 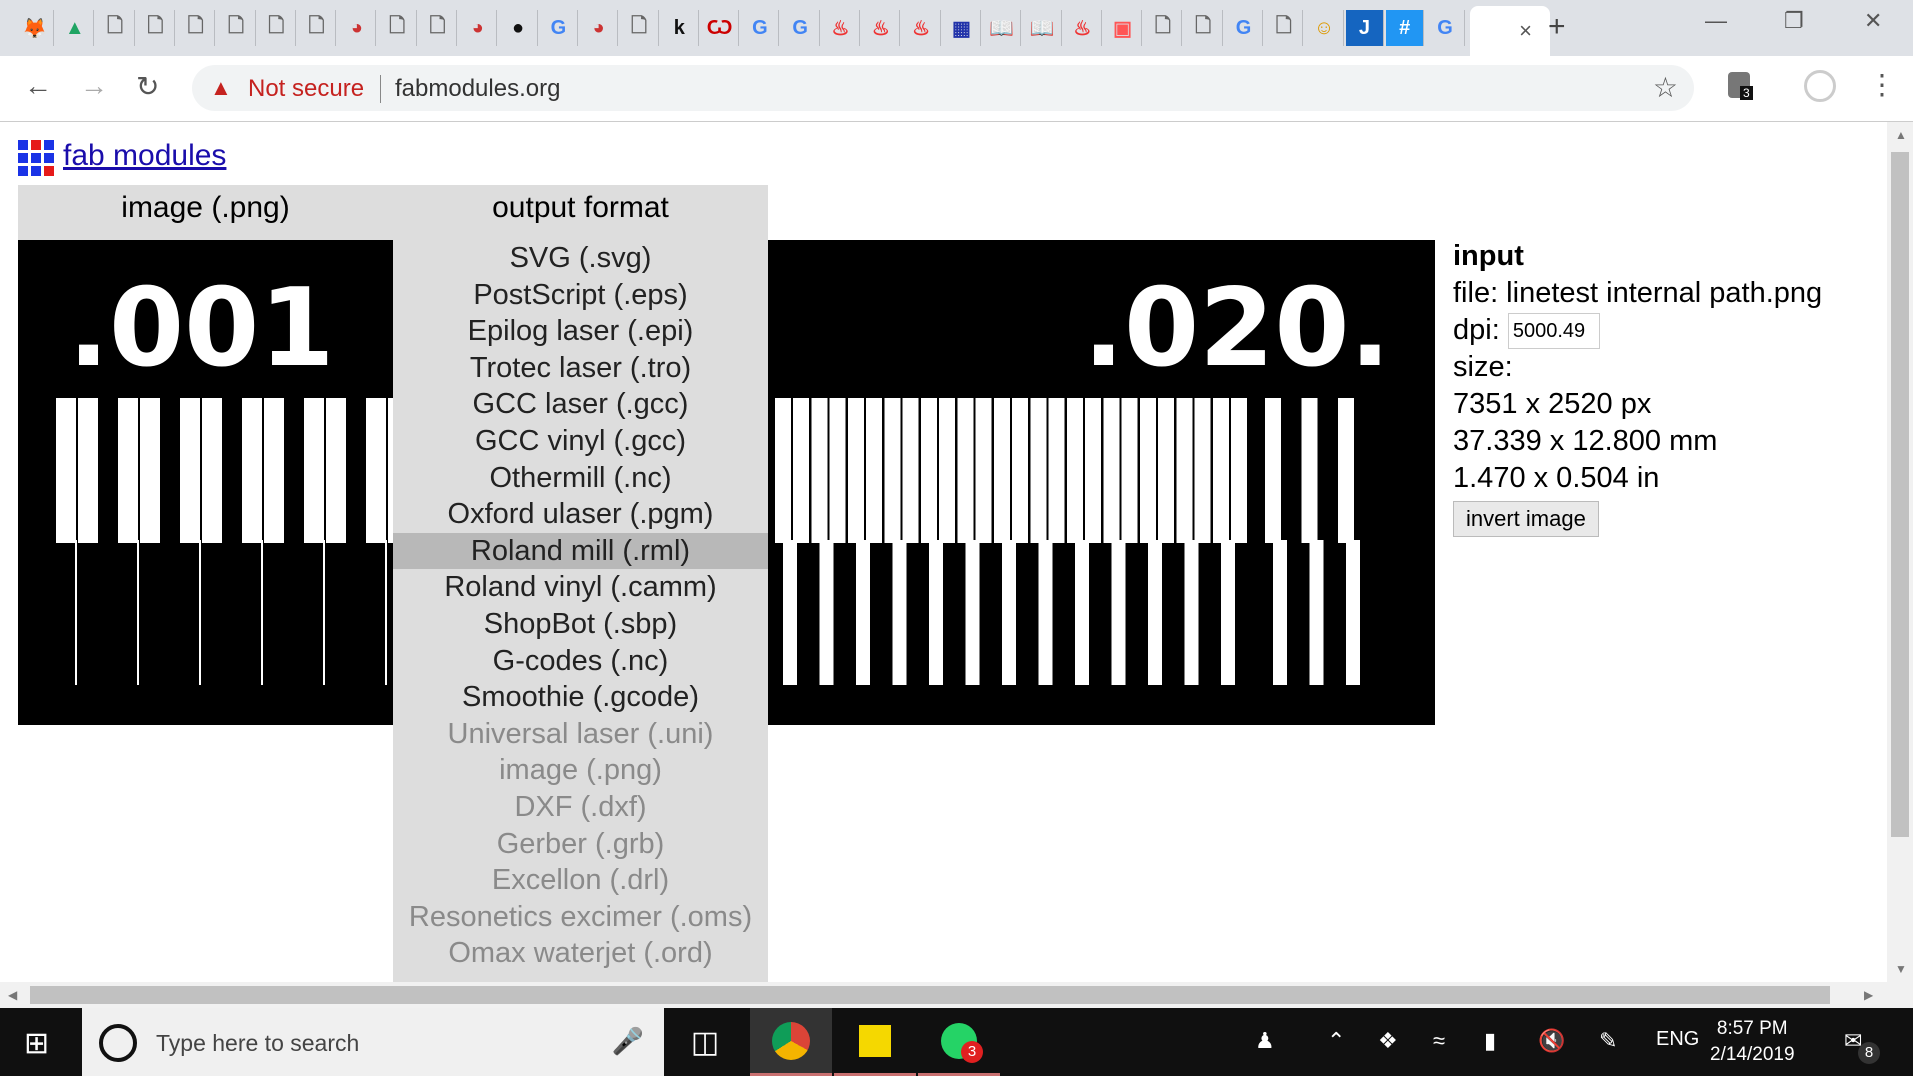 What do you see at coordinates (580, 441) in the screenshot?
I see `output-option: GCC vinyl (.gcc)` at bounding box center [580, 441].